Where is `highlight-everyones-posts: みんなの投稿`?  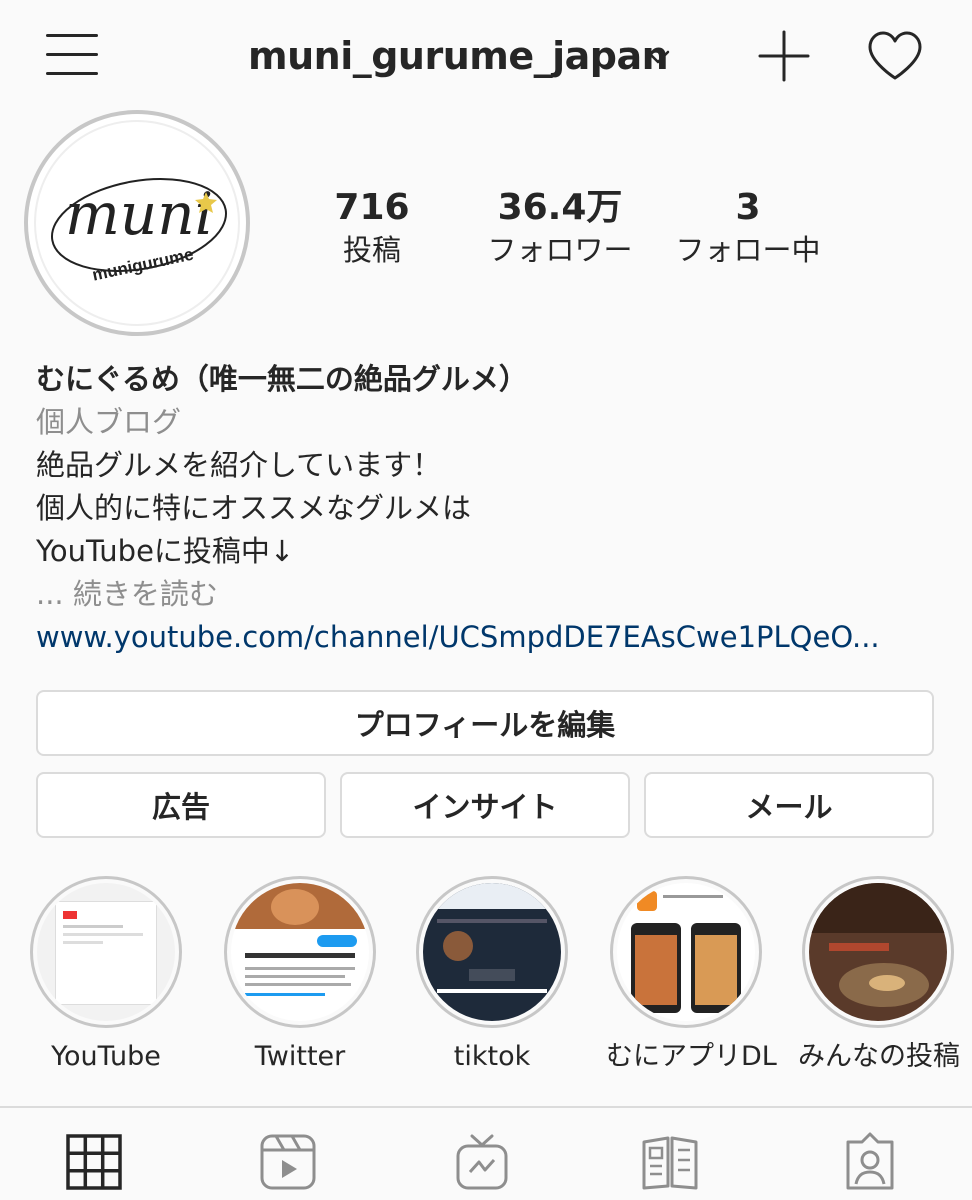
highlight-everyones-posts: みんなの投稿 is located at coordinates (879, 975).